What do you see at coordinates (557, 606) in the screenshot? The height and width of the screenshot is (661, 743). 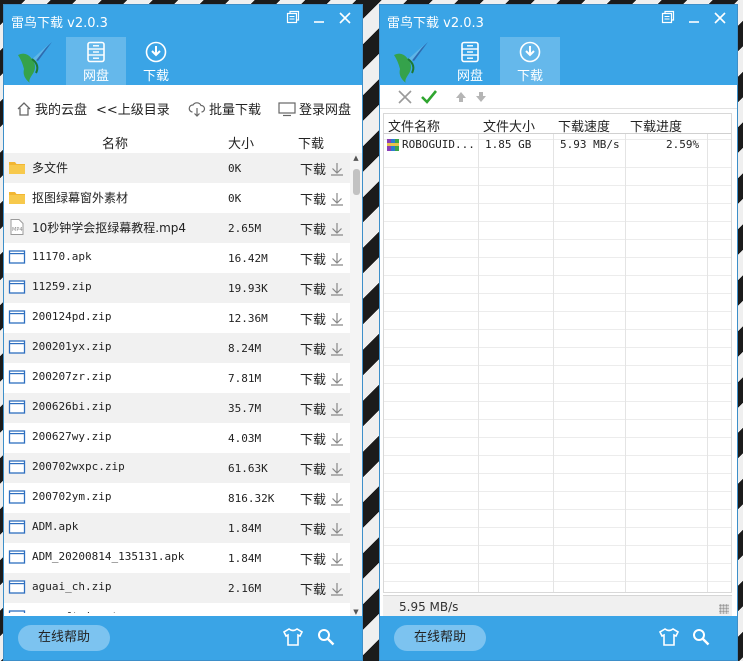 I see `status-bar: 5.95 MB/s` at bounding box center [557, 606].